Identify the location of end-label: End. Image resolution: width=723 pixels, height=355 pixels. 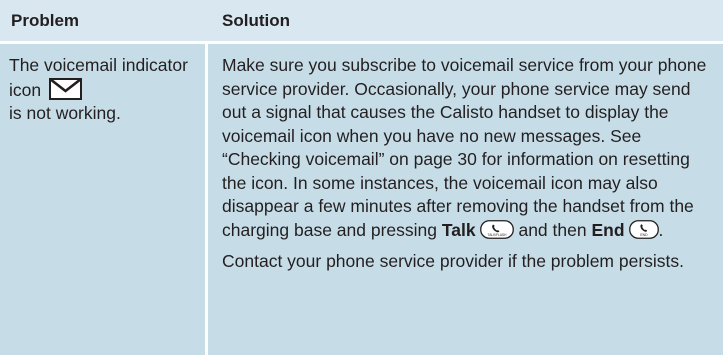
(608, 229).